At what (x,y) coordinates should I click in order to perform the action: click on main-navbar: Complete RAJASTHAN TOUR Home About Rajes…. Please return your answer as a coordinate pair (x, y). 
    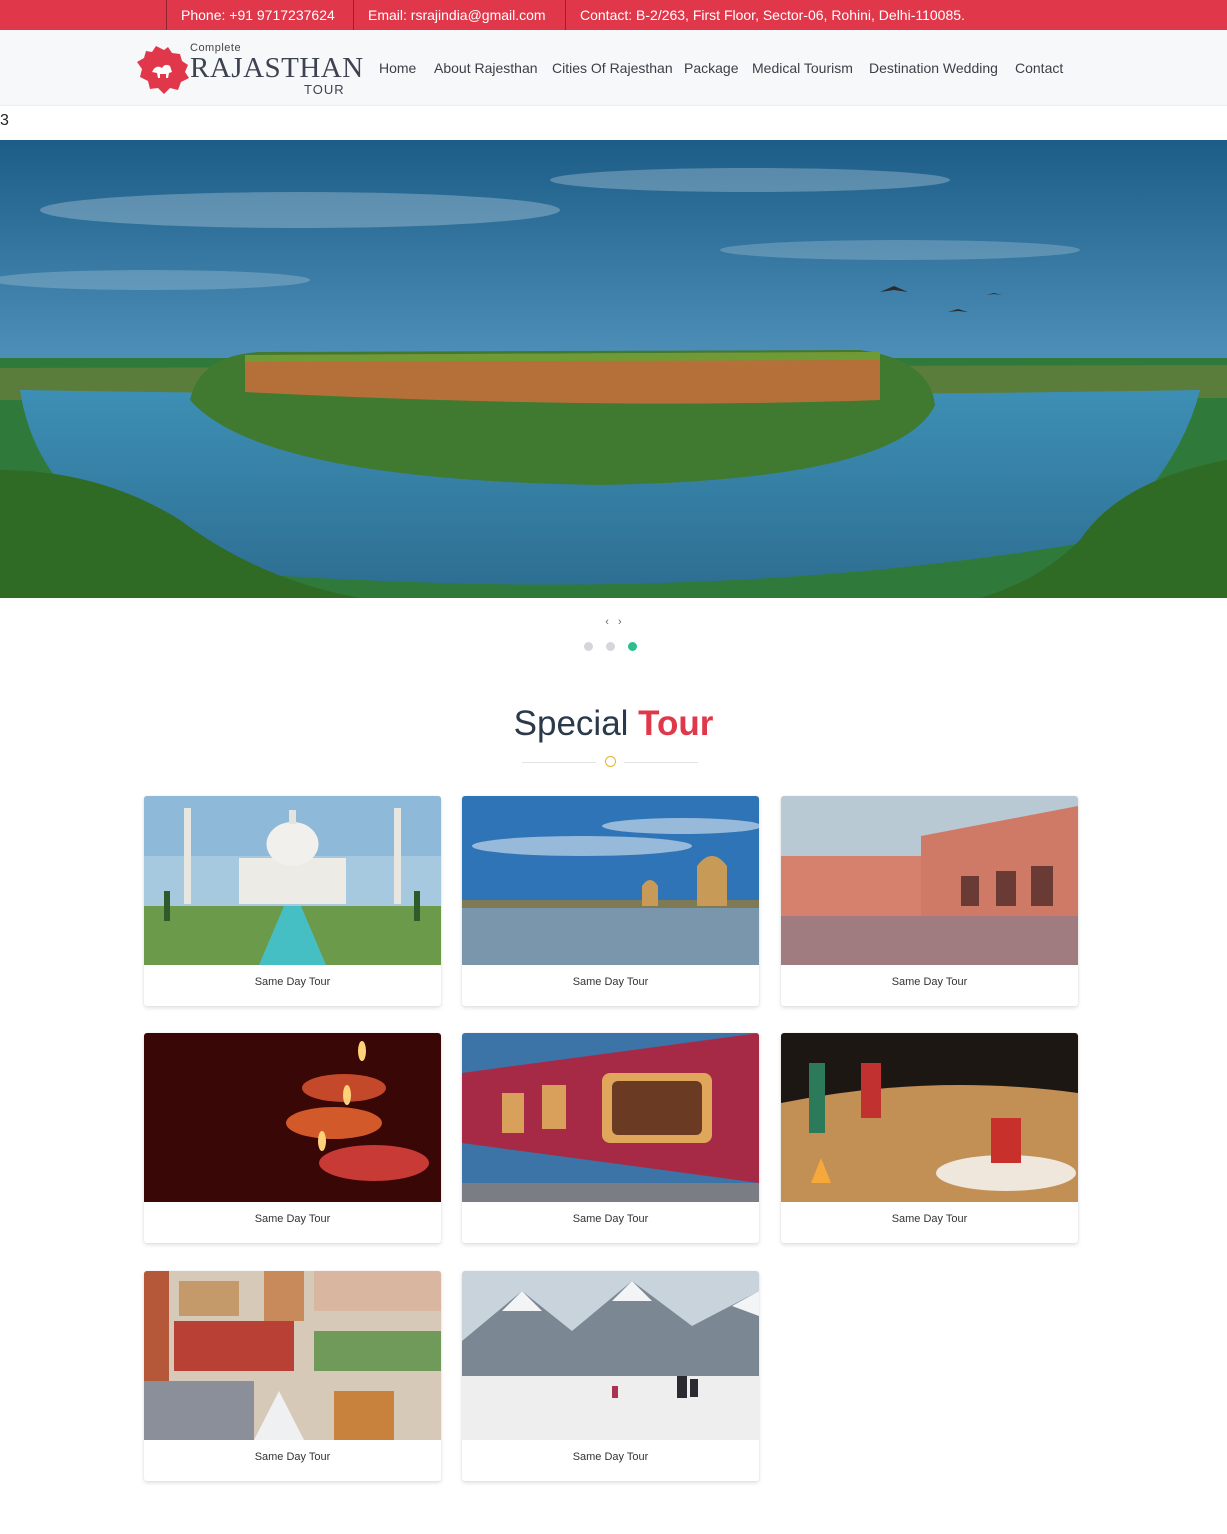
    Looking at the image, I should click on (613, 68).